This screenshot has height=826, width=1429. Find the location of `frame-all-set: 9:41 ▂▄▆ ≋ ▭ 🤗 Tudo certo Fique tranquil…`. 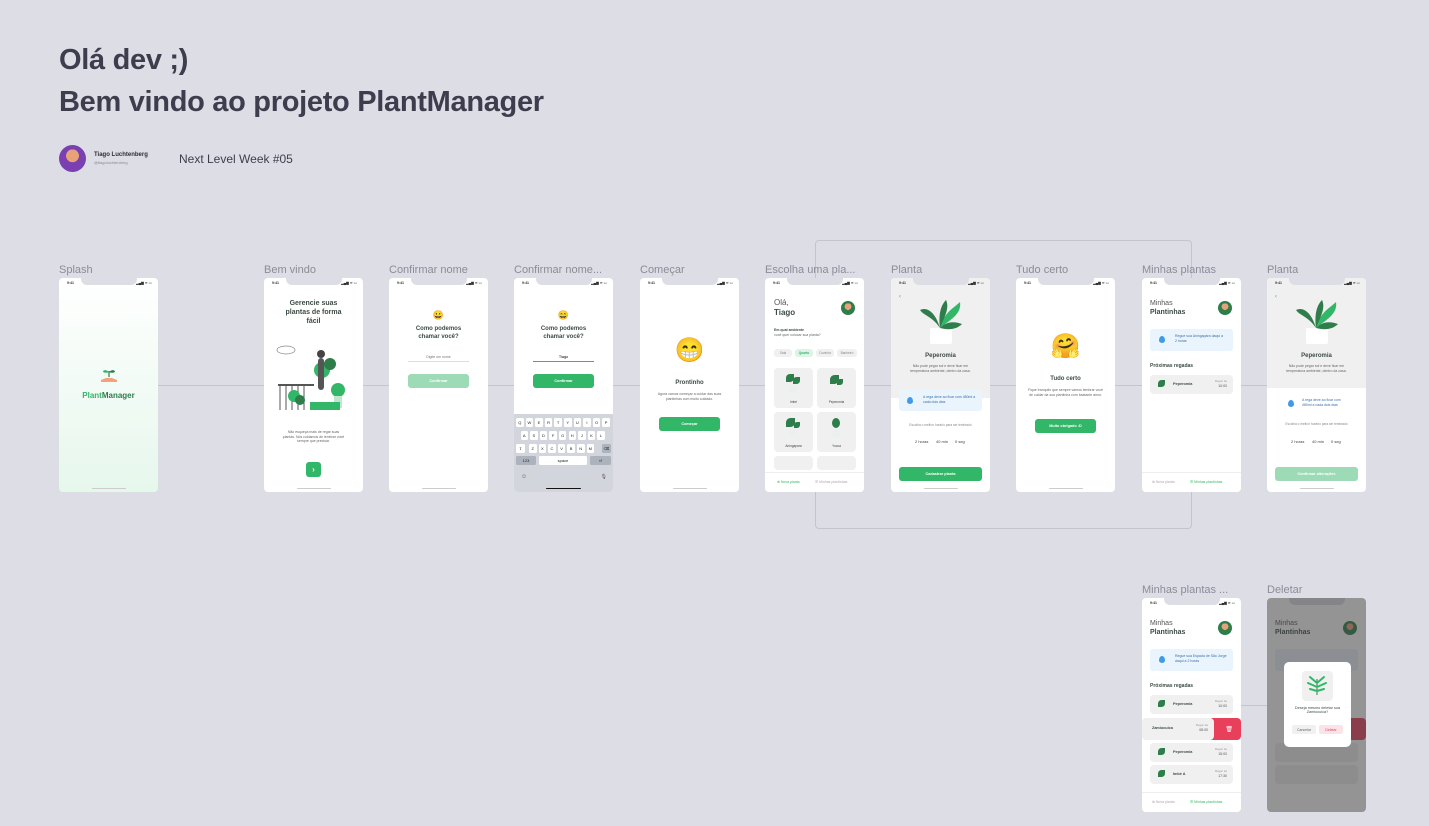

frame-all-set: 9:41 ▂▄▆ ≋ ▭ 🤗 Tudo certo Fique tranquil… is located at coordinates (1065, 385).